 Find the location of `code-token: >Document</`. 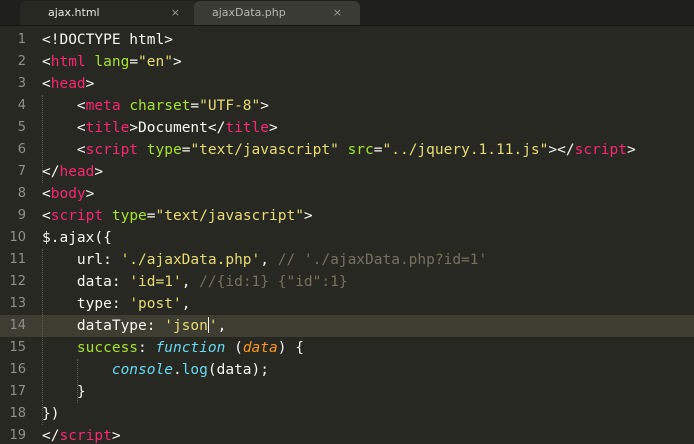

code-token: >Document</ is located at coordinates (177, 128).